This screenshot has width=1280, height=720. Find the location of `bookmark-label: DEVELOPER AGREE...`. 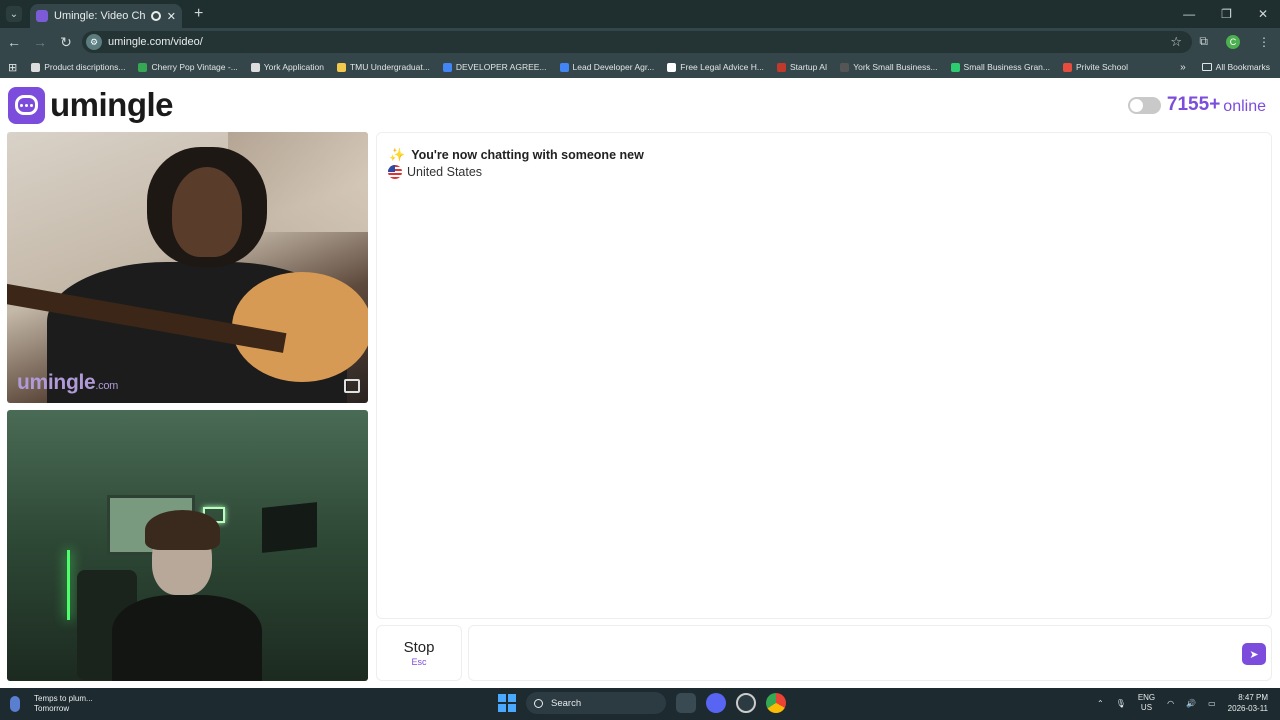

bookmark-label: DEVELOPER AGREE... is located at coordinates (501, 67).